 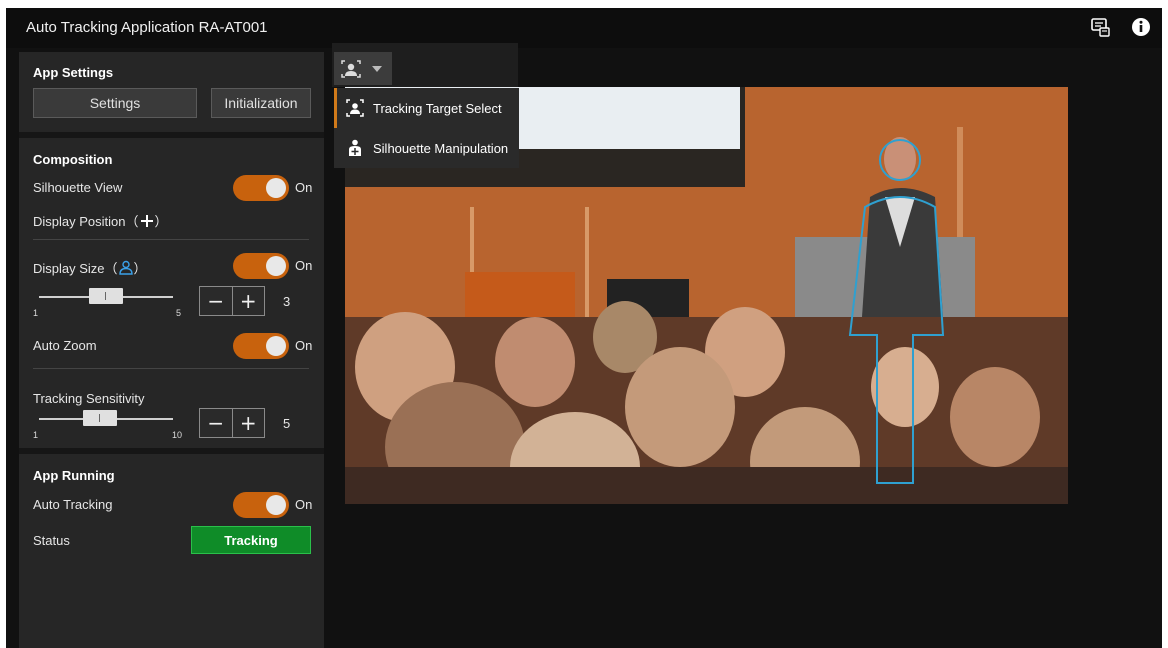 I want to click on tracking-sensitivity-max: 10, so click(x=177, y=435).